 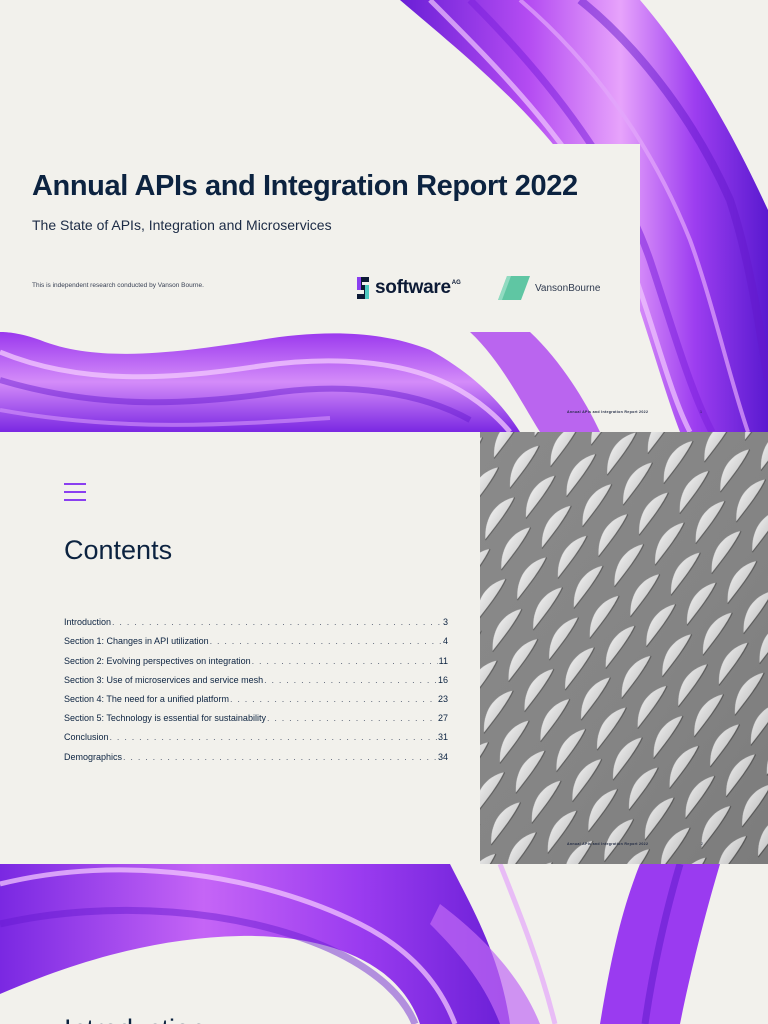 What do you see at coordinates (608, 844) in the screenshot?
I see `contents-footer-title: Annual APIs and Integration Report 2022` at bounding box center [608, 844].